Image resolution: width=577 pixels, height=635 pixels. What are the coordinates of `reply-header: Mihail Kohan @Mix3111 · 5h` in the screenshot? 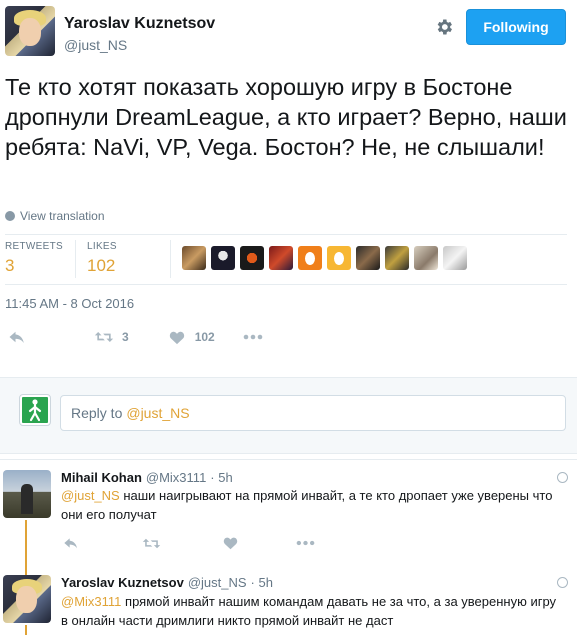 It's located at (147, 477).